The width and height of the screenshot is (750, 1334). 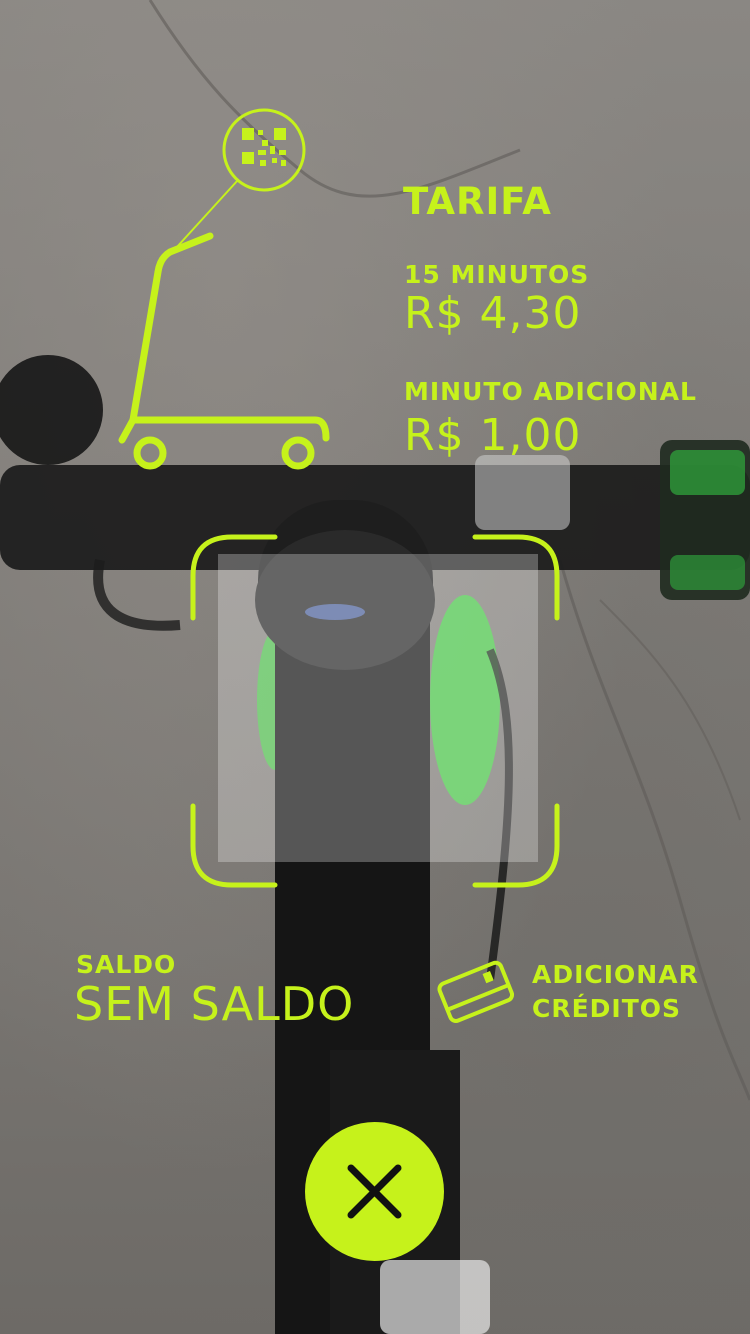 What do you see at coordinates (607, 1008) in the screenshot?
I see `add-credits-label-line2: CRÉDITOS` at bounding box center [607, 1008].